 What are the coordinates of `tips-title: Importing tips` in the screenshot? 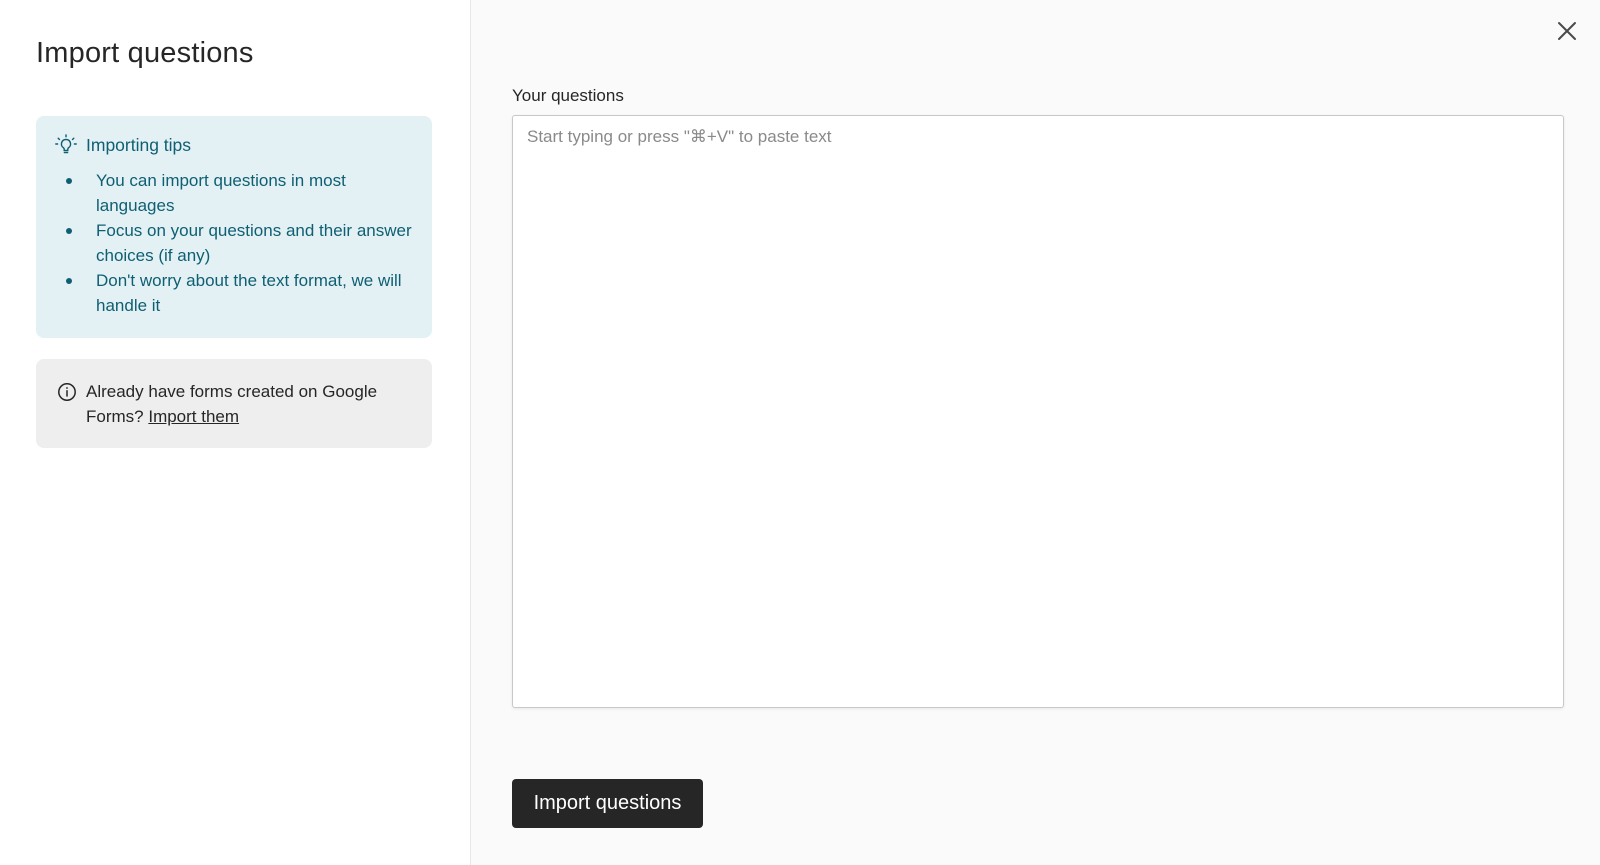 It's located at (139, 144).